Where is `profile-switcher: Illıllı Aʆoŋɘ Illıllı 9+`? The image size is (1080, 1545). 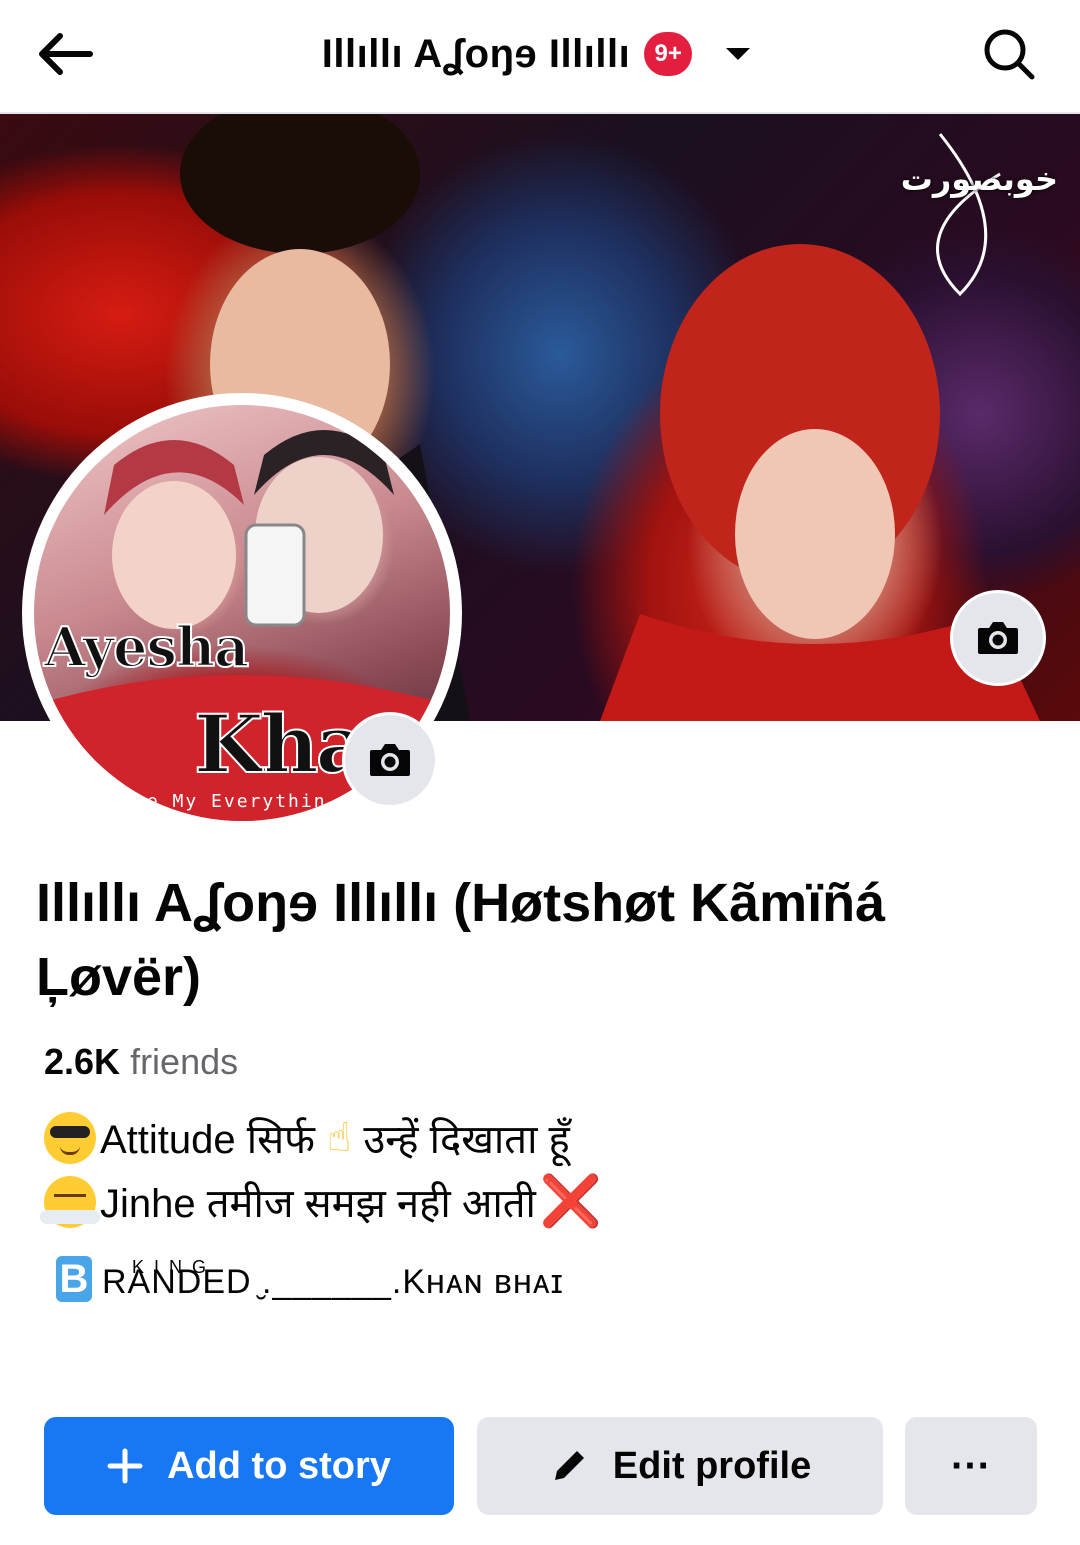
profile-switcher: Illıllı Aʆoŋɘ Illıllı 9+ is located at coordinates (540, 54).